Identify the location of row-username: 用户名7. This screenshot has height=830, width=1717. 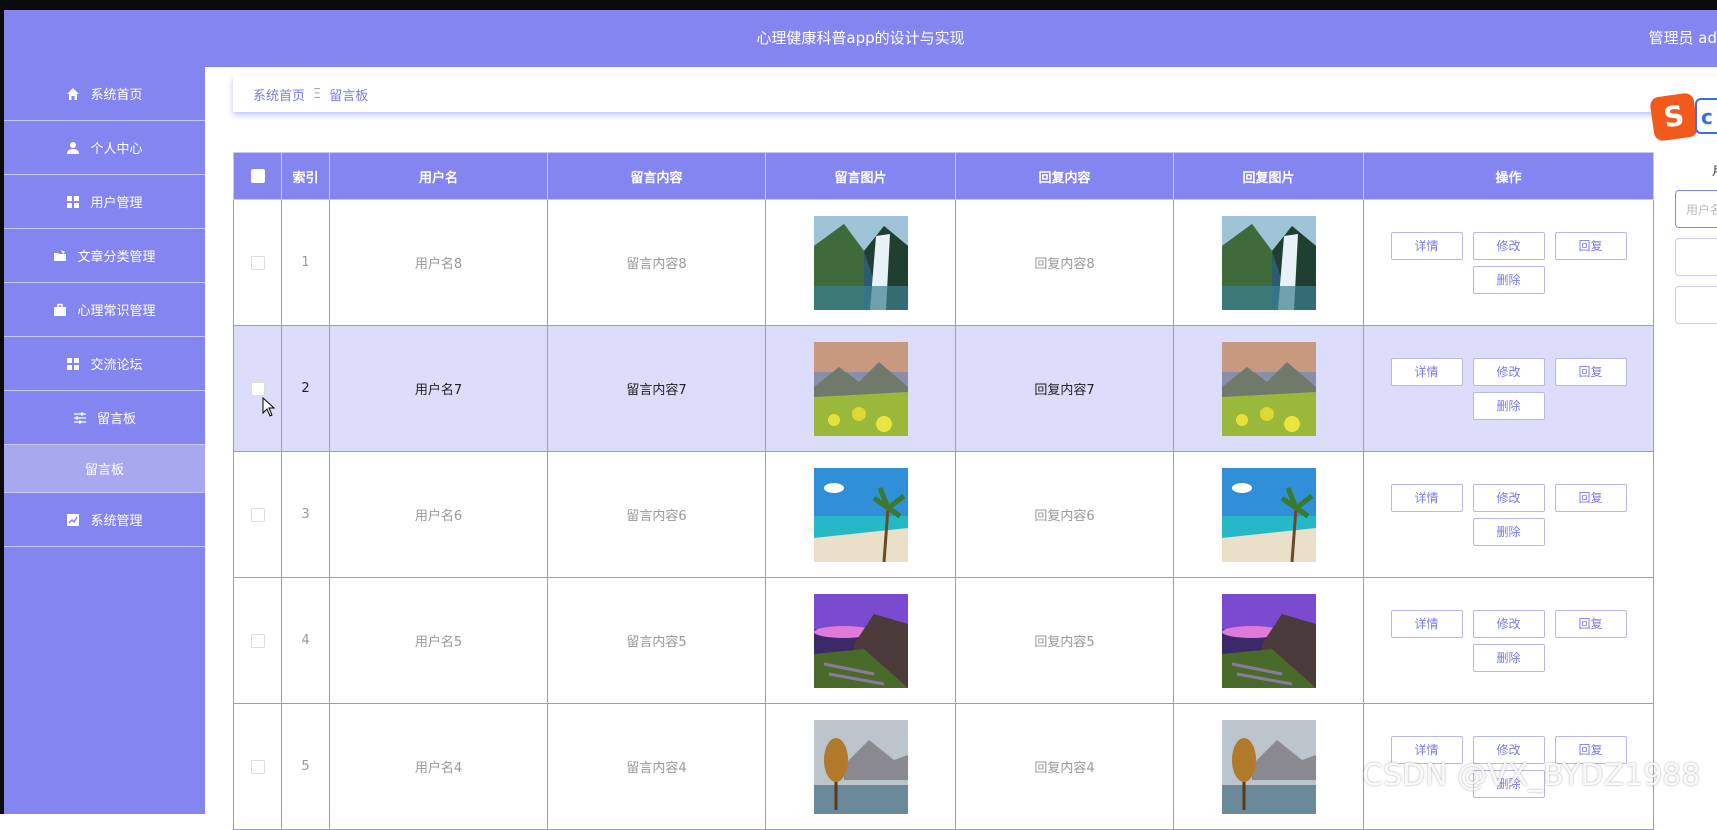
(438, 388).